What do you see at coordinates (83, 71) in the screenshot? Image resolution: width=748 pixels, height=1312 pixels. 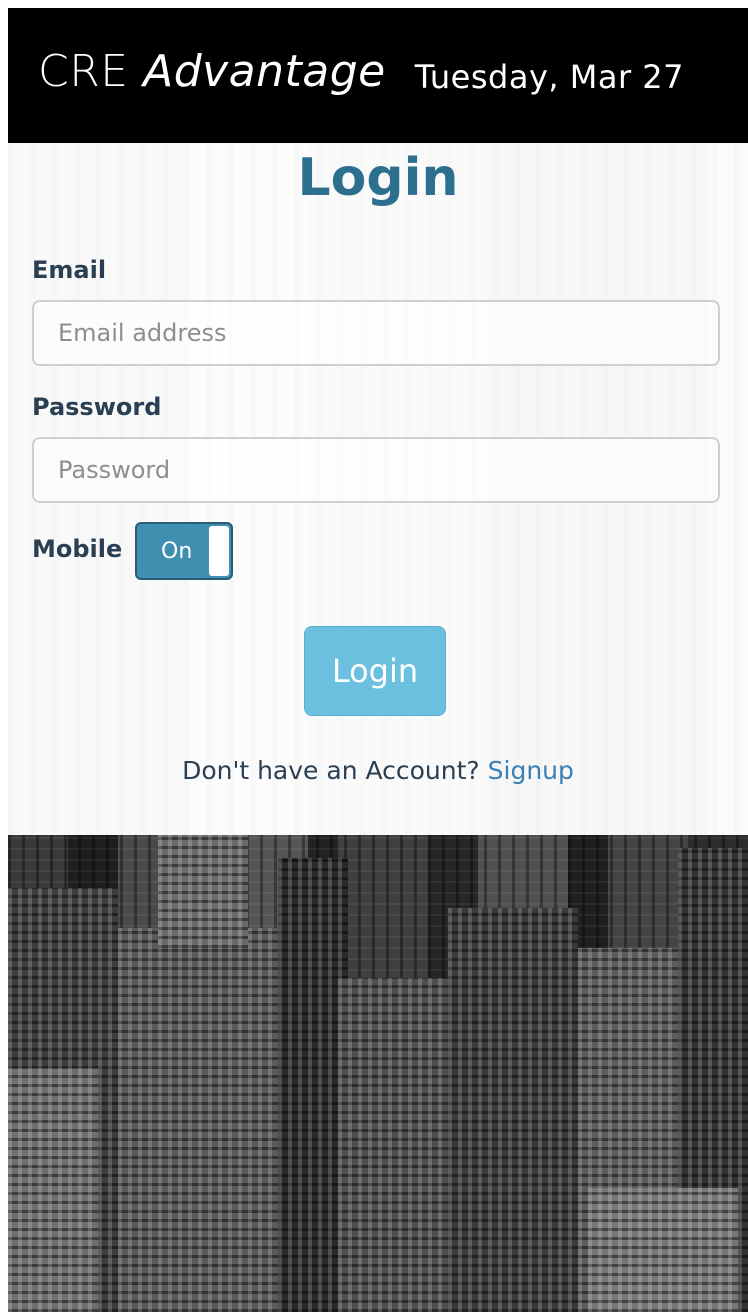 I see `brand-name: CRE` at bounding box center [83, 71].